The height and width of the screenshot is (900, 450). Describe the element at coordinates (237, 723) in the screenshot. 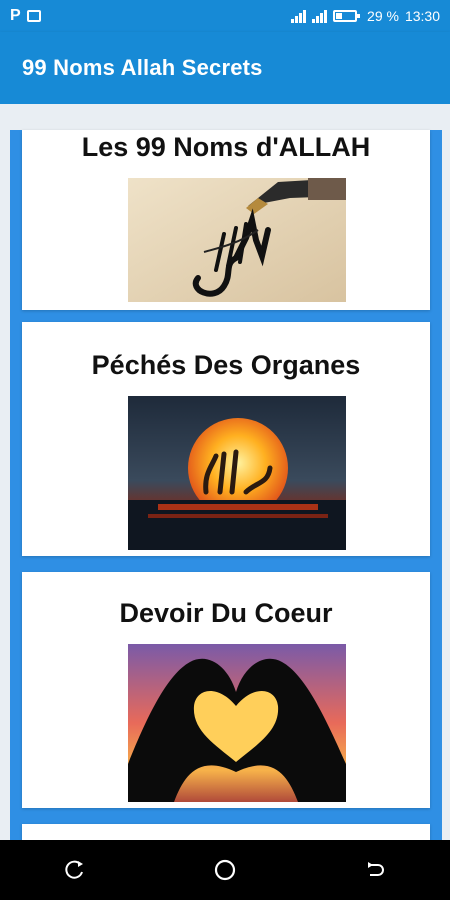

I see `heart-hands-image` at that location.